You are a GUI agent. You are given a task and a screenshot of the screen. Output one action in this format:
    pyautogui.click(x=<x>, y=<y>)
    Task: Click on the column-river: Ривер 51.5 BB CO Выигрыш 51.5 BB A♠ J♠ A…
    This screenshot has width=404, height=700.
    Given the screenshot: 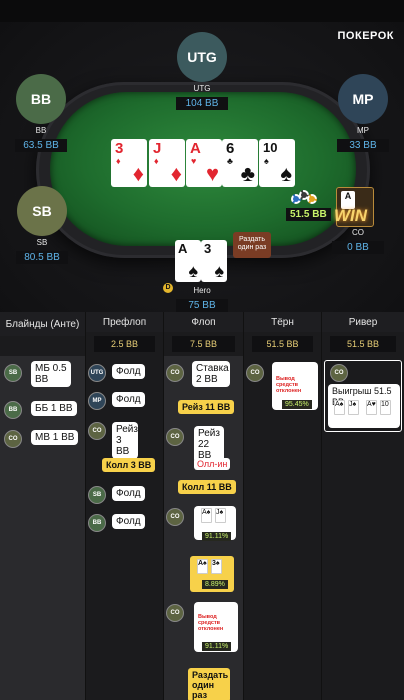 What is the action you would take?
    pyautogui.click(x=363, y=506)
    